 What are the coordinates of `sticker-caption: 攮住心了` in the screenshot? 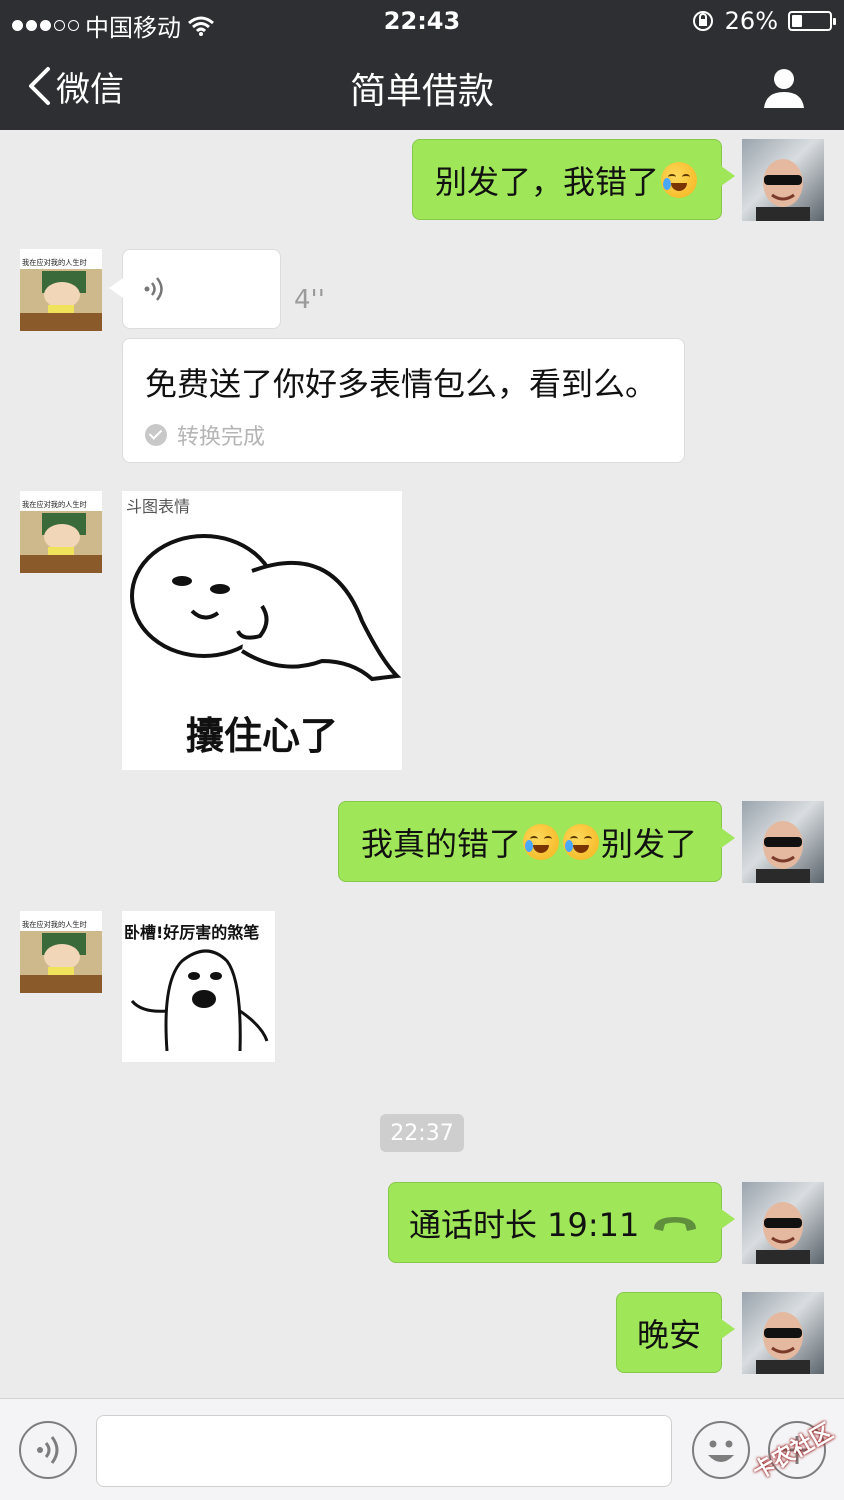 It's located at (261, 736).